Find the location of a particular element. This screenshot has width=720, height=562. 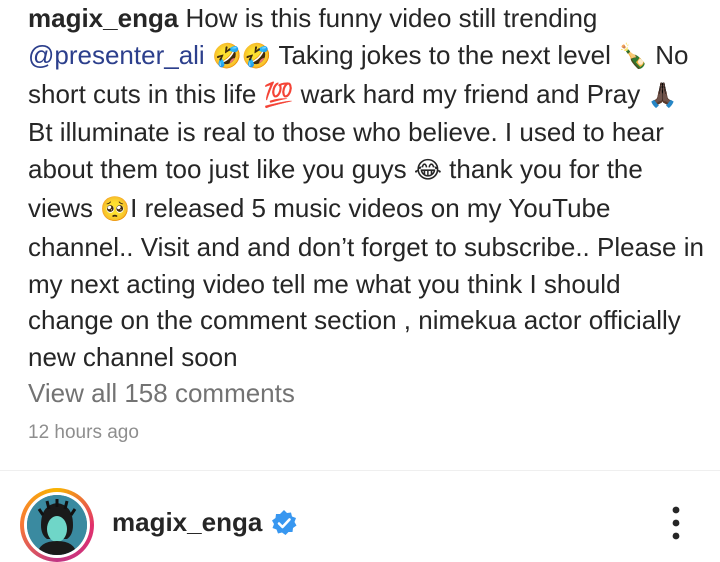

caption-text: wark hard my friend and Pray is located at coordinates (470, 93).